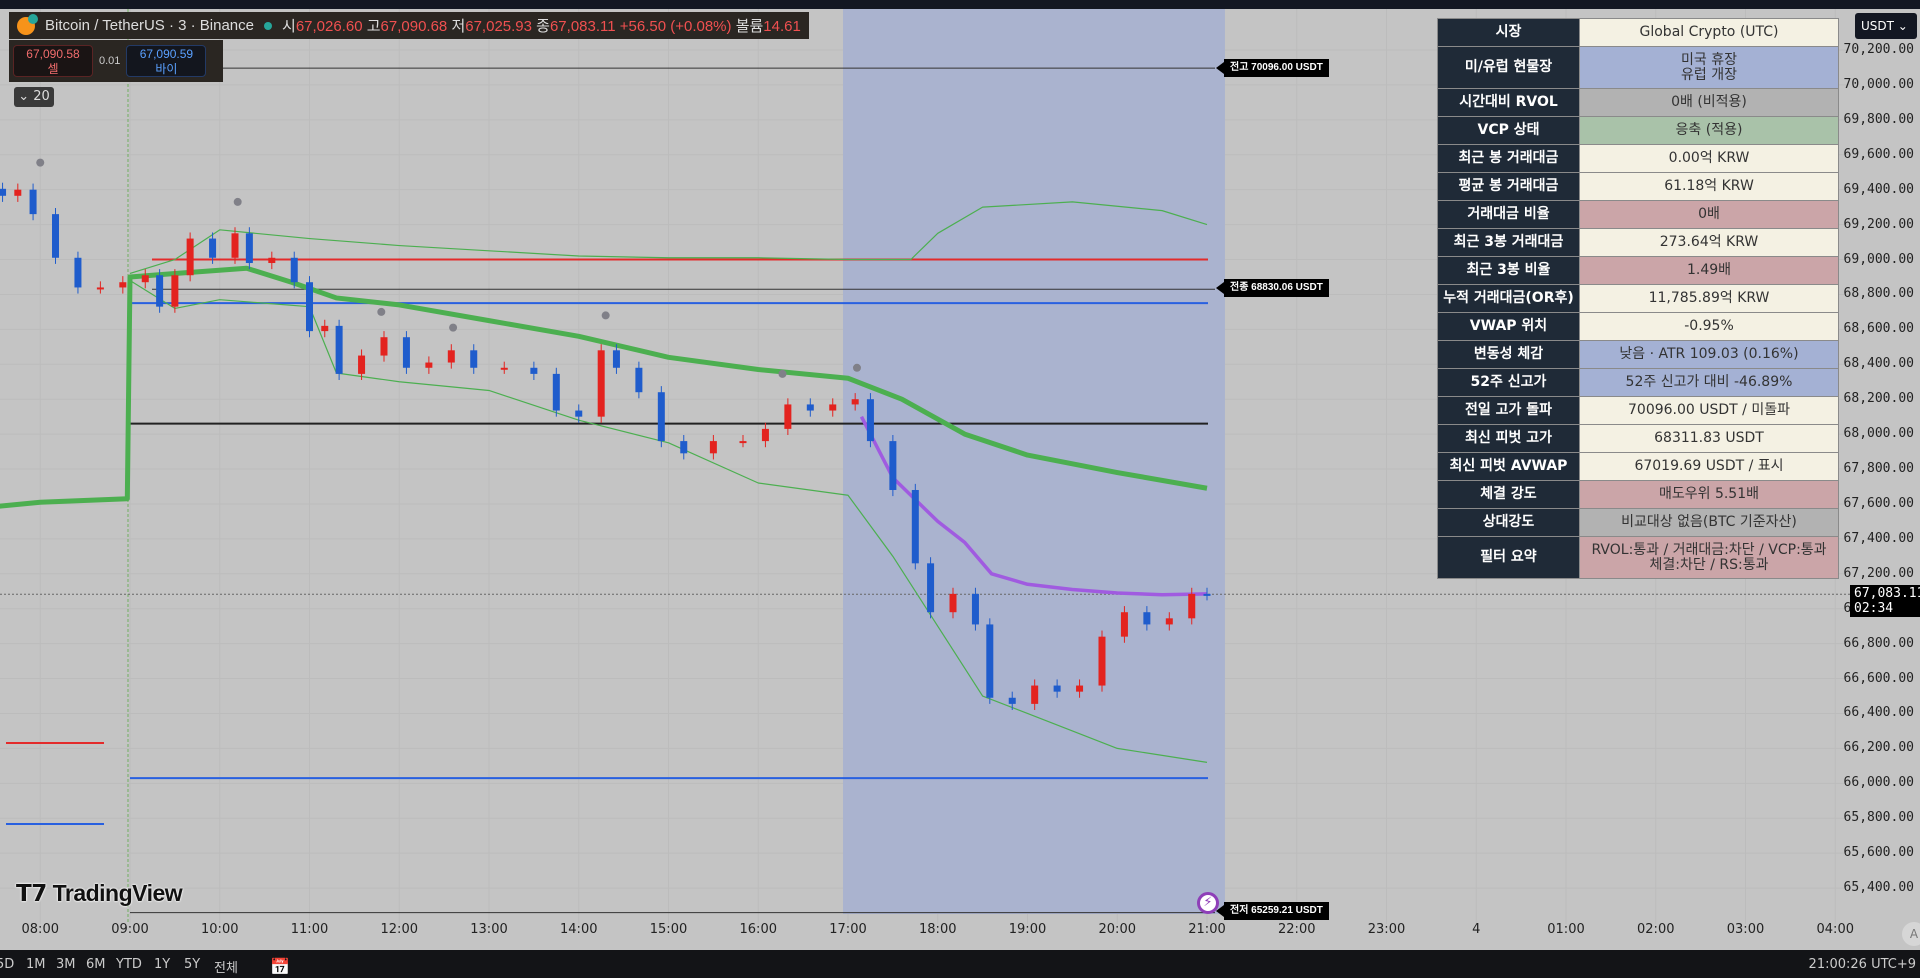 The image size is (1920, 978). What do you see at coordinates (782, 26) in the screenshot?
I see `volume-value: 14.61` at bounding box center [782, 26].